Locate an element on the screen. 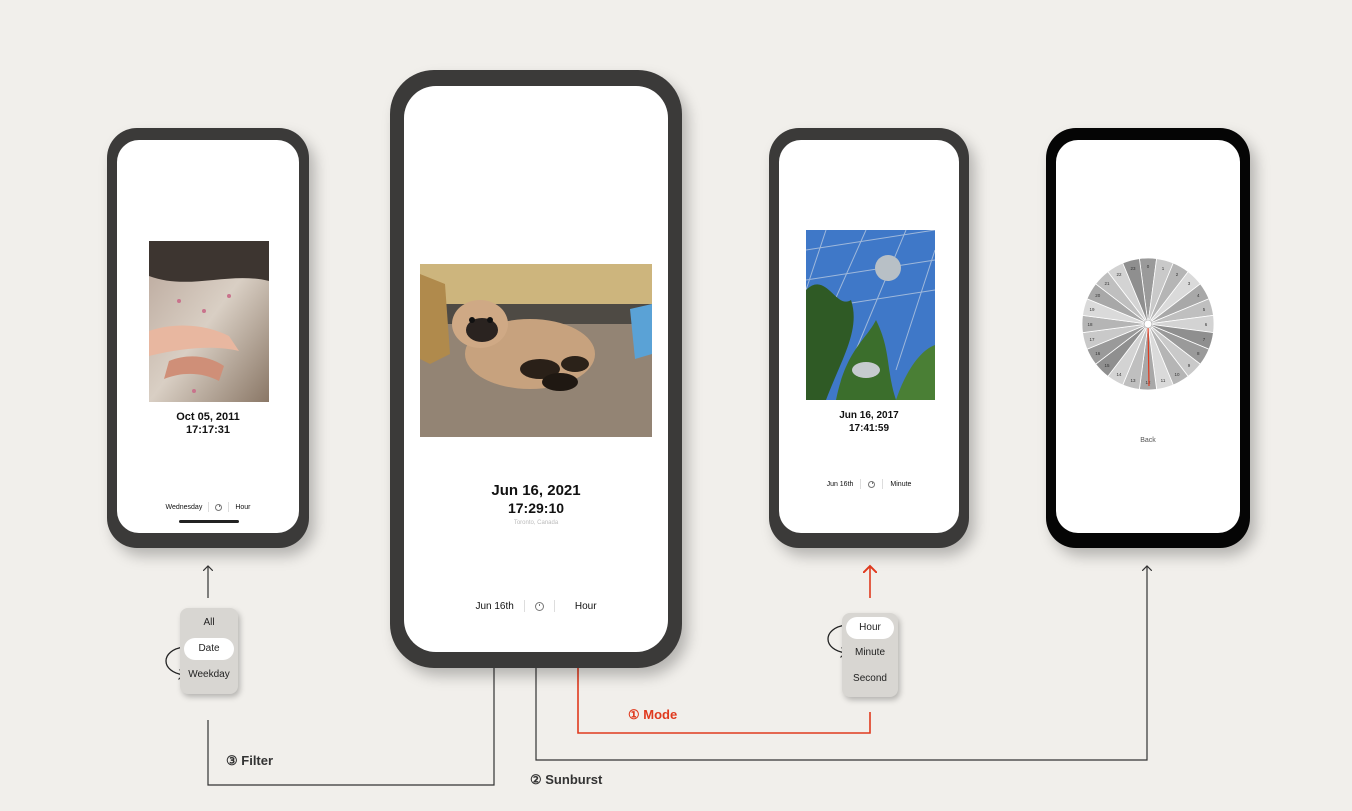 This screenshot has width=1352, height=811. filter-option-date: Date is located at coordinates (209, 649).